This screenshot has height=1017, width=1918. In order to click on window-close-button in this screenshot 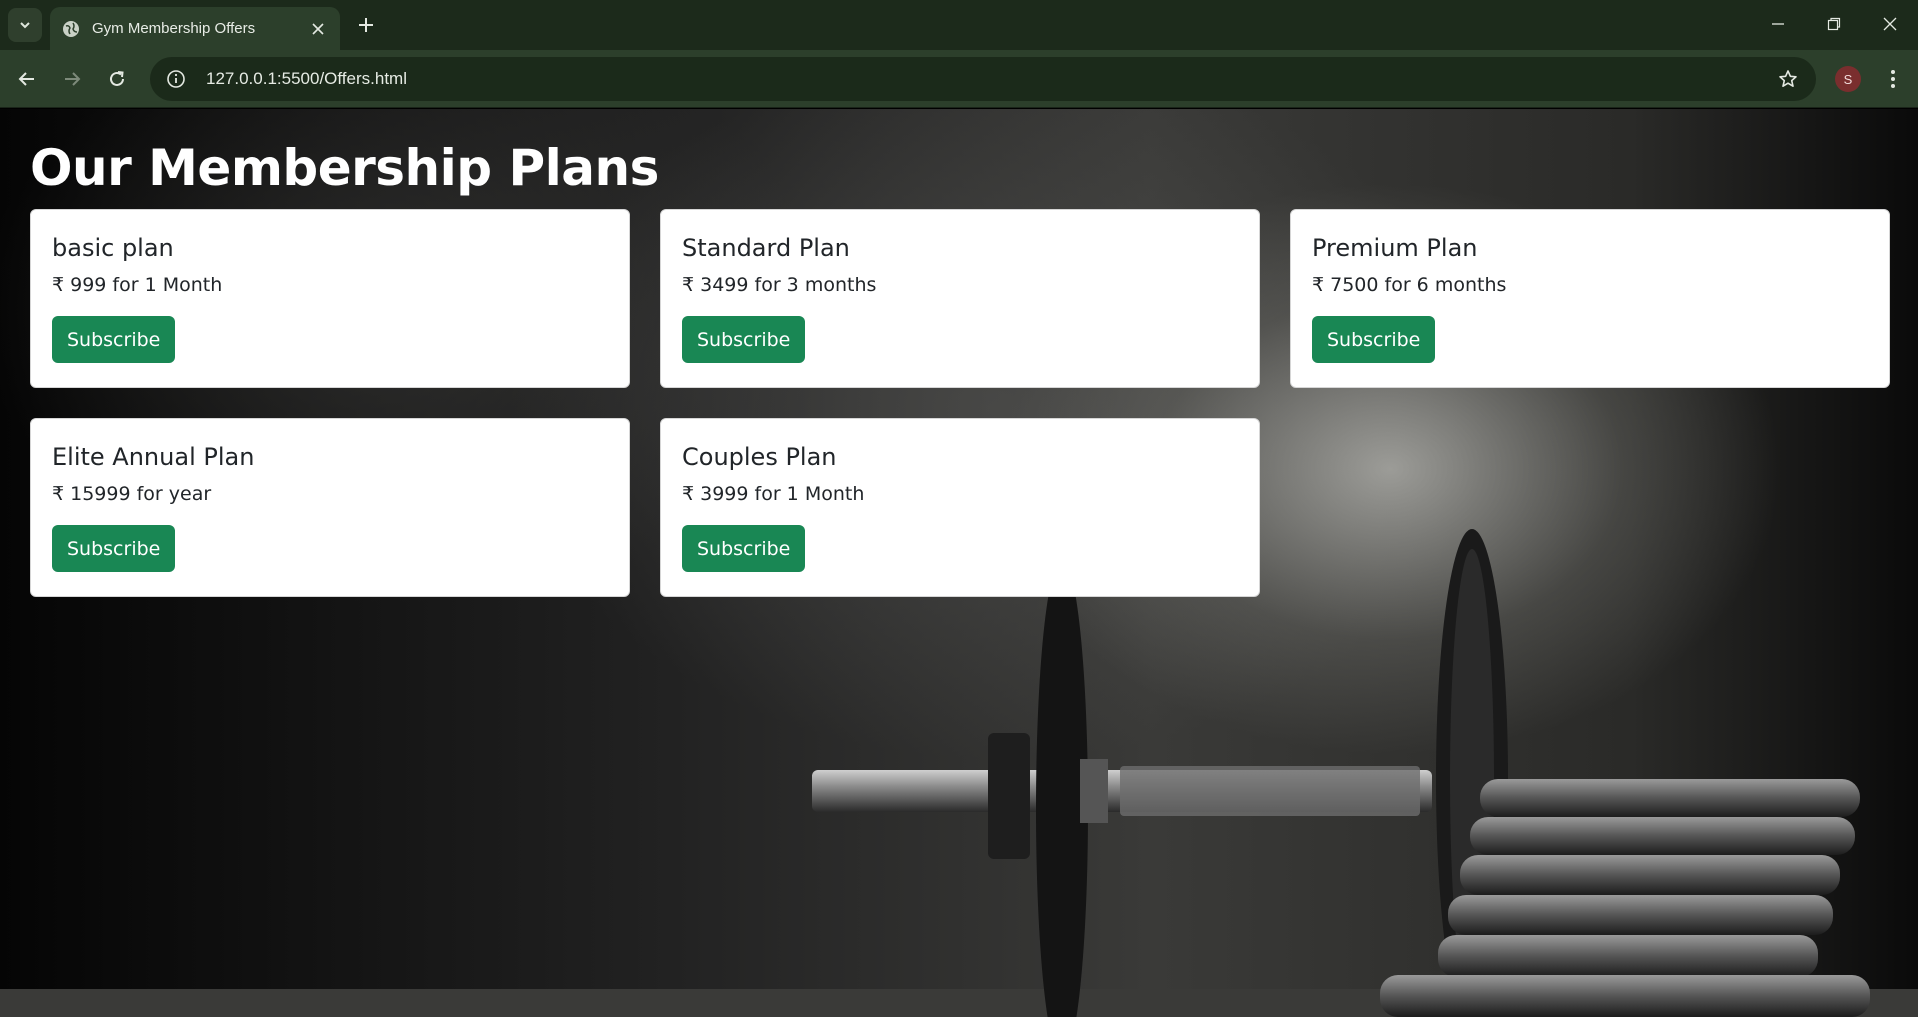, I will do `click(1890, 24)`.